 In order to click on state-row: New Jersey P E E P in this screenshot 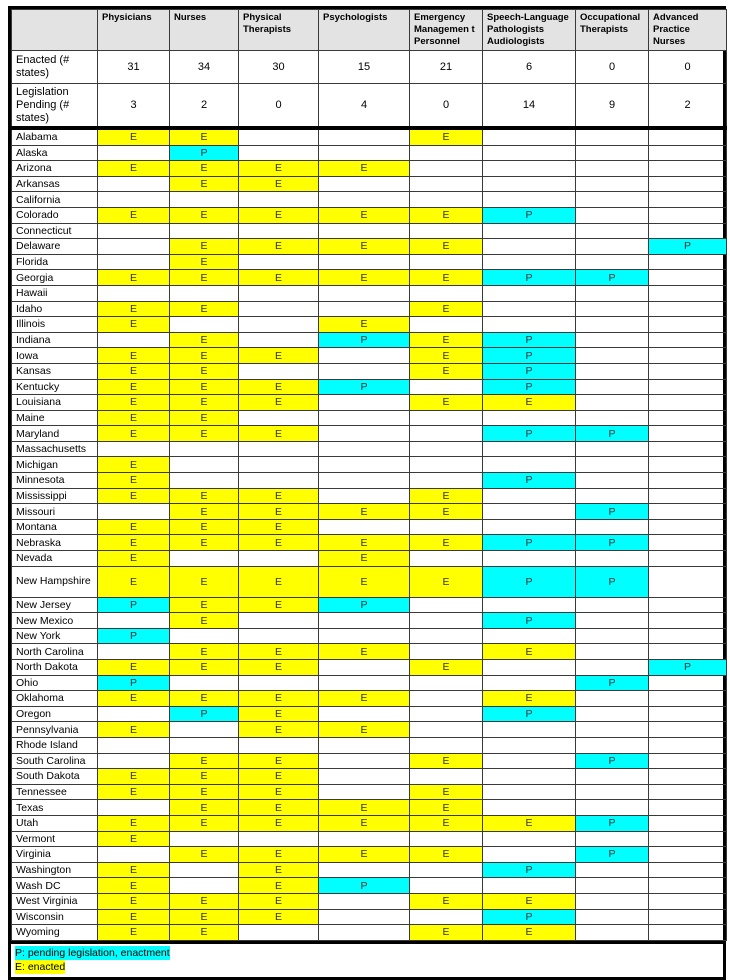, I will do `click(369, 605)`.